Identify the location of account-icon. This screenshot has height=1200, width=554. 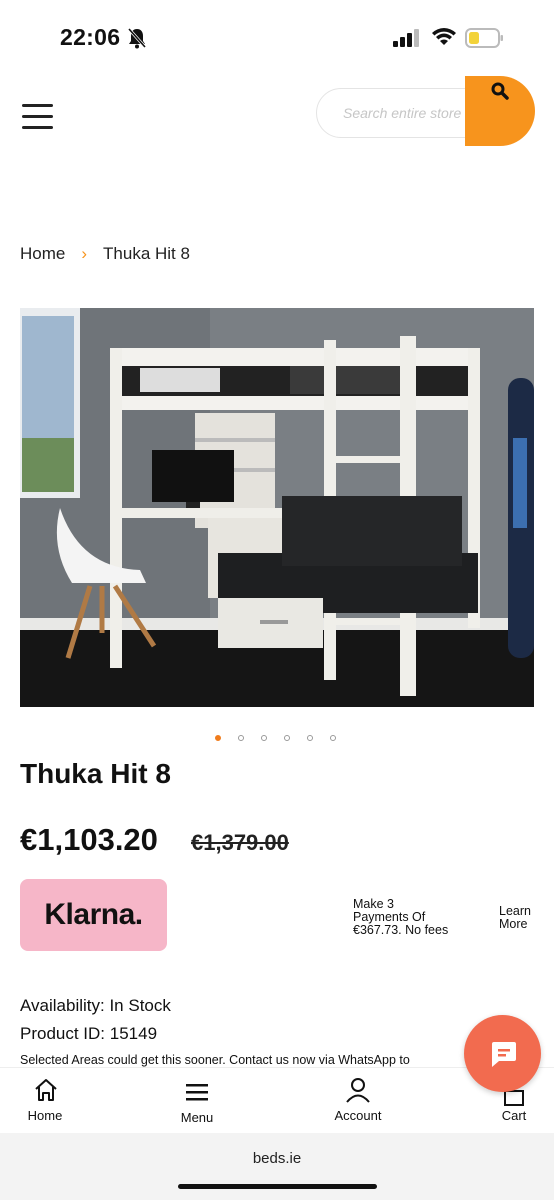
(358, 1090).